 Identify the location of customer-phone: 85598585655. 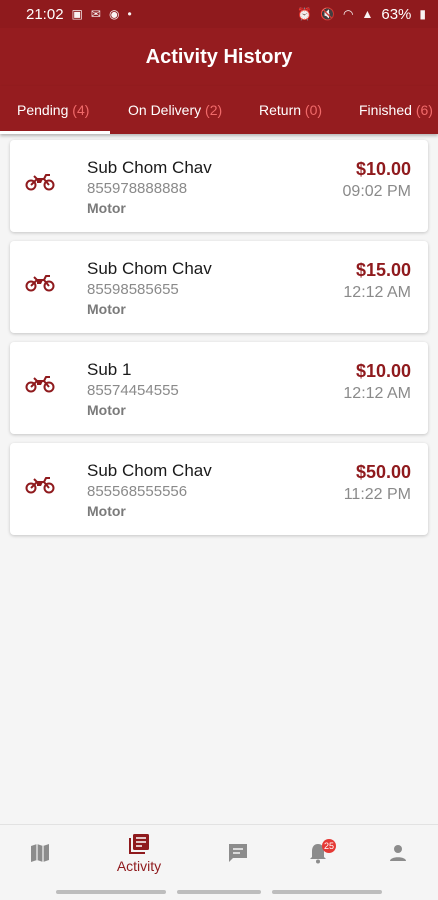
(133, 289).